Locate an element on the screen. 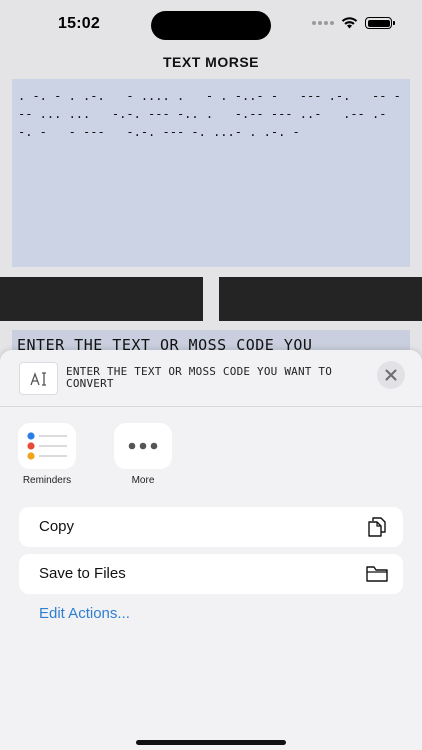 The image size is (422, 750). text-document-icon is located at coordinates (38, 378).